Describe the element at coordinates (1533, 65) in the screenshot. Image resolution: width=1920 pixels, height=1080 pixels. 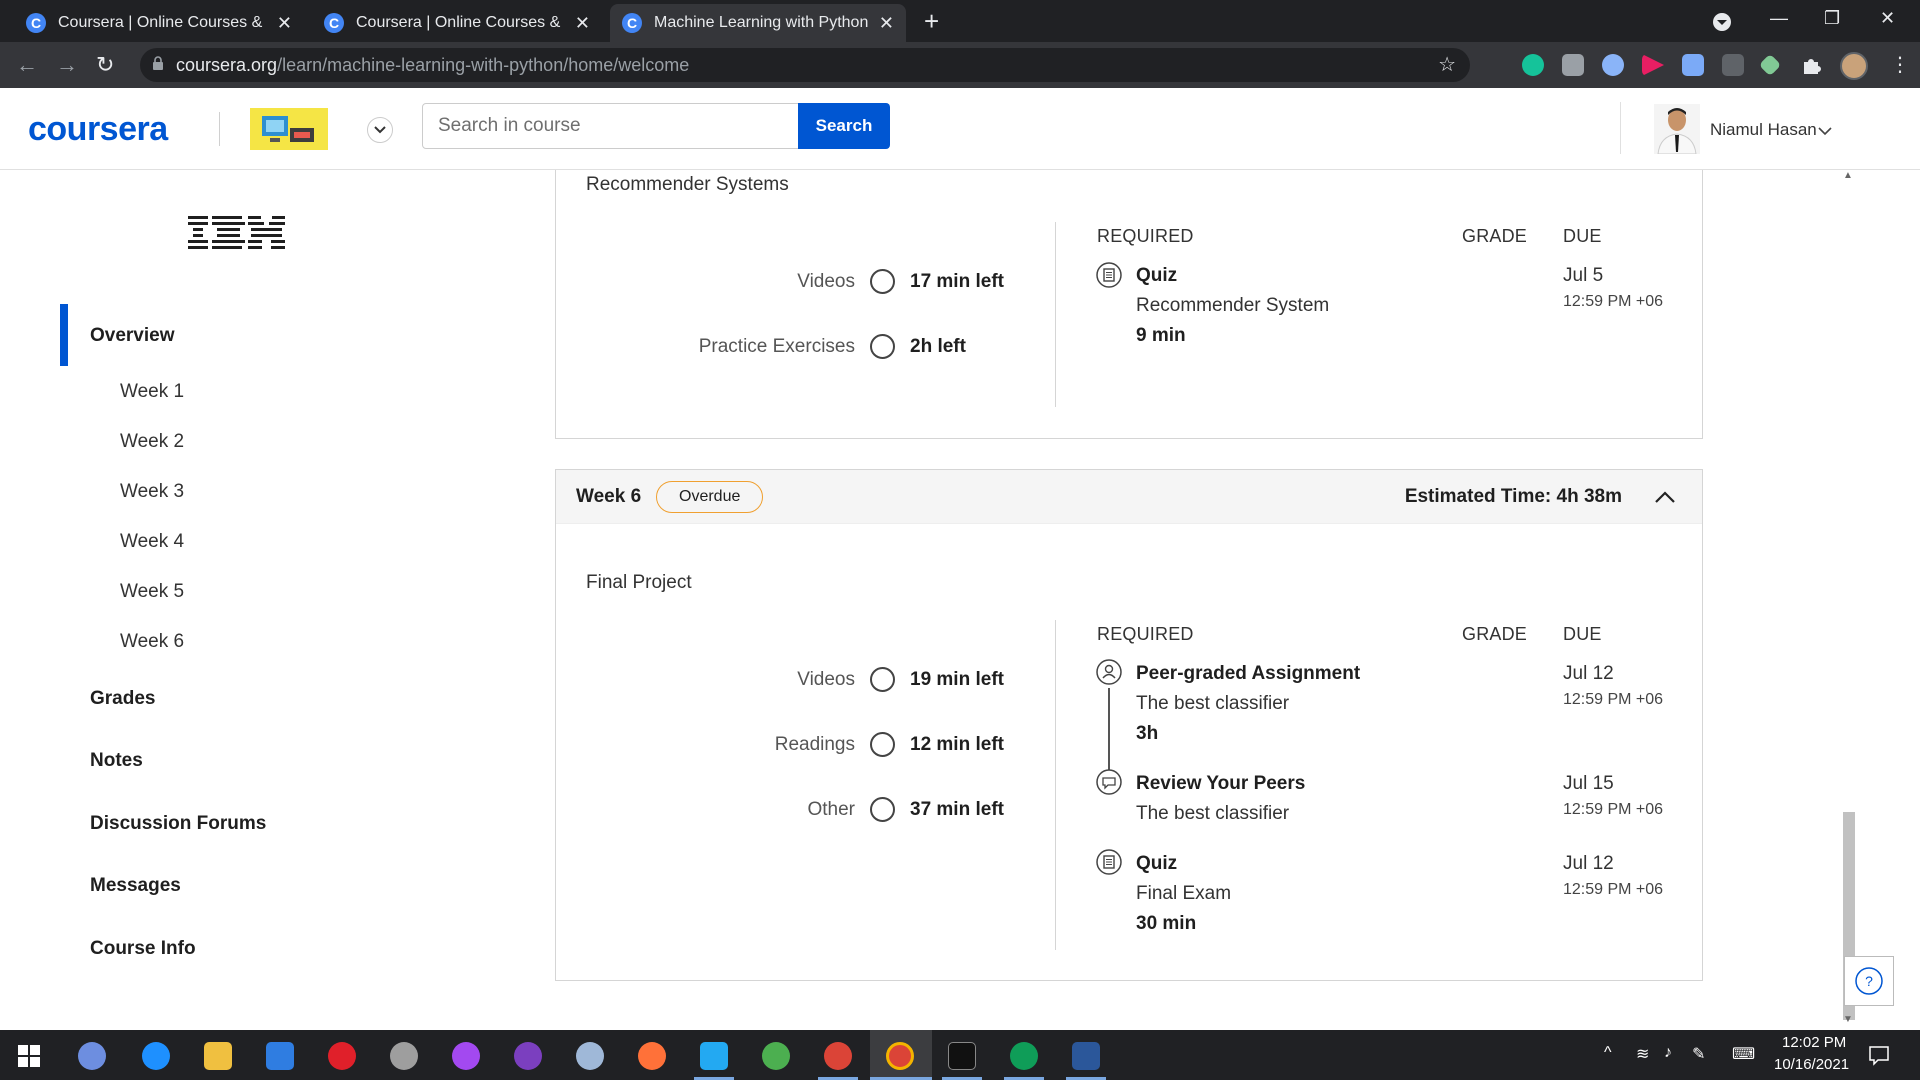
I see `grammarly-extension-icon` at that location.